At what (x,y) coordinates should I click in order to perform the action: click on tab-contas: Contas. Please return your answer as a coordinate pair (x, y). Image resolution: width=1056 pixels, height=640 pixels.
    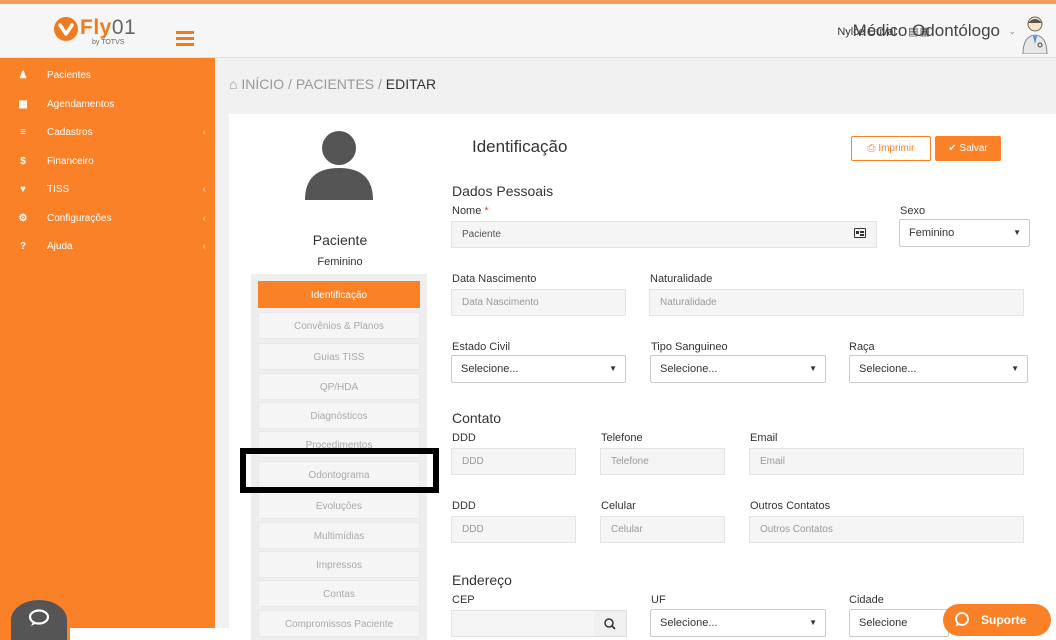
    Looking at the image, I should click on (339, 593).